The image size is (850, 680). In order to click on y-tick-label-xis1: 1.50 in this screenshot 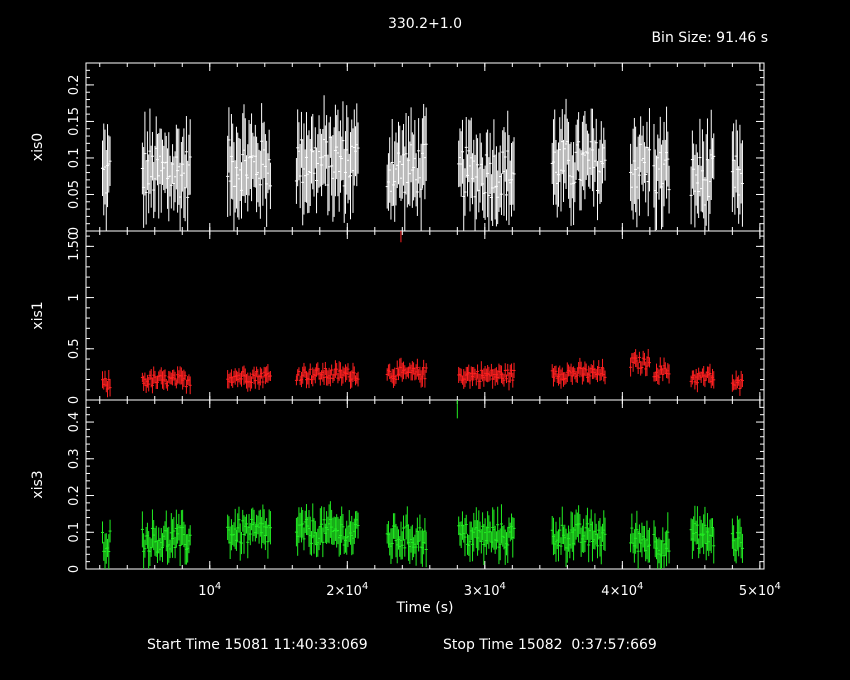, I will do `click(74, 246)`.